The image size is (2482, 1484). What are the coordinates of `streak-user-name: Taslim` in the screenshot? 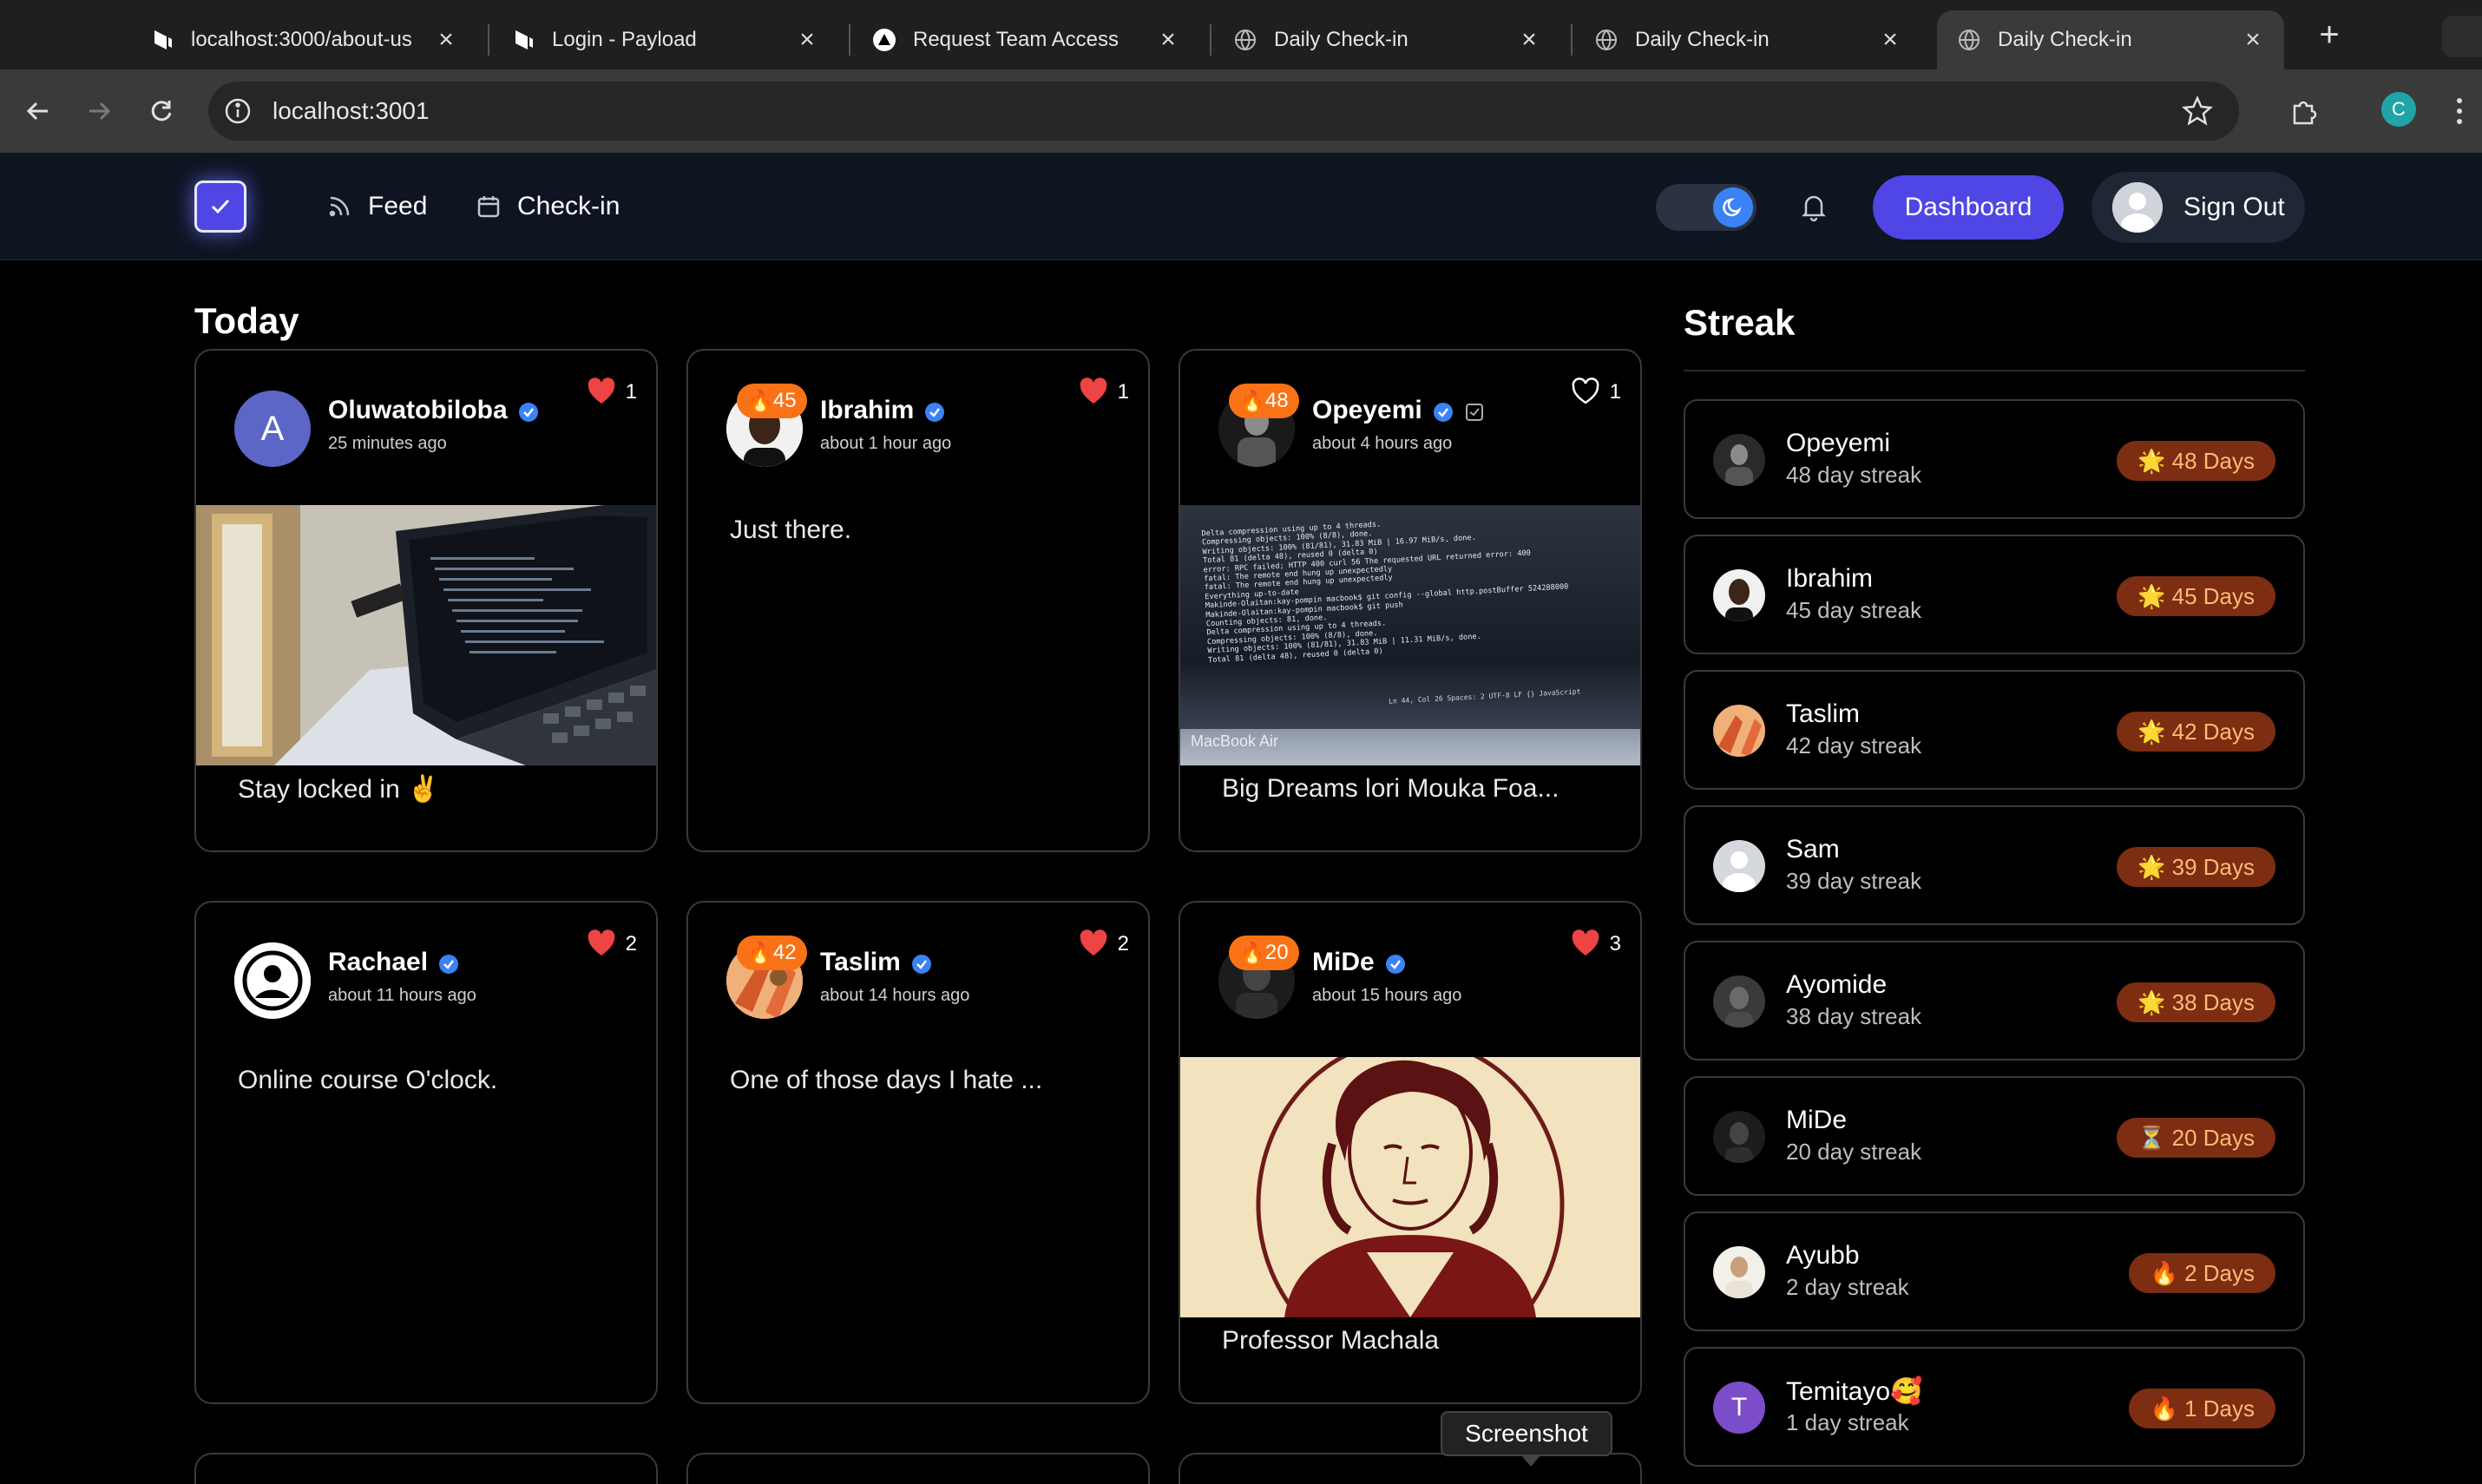 It's located at (1823, 713).